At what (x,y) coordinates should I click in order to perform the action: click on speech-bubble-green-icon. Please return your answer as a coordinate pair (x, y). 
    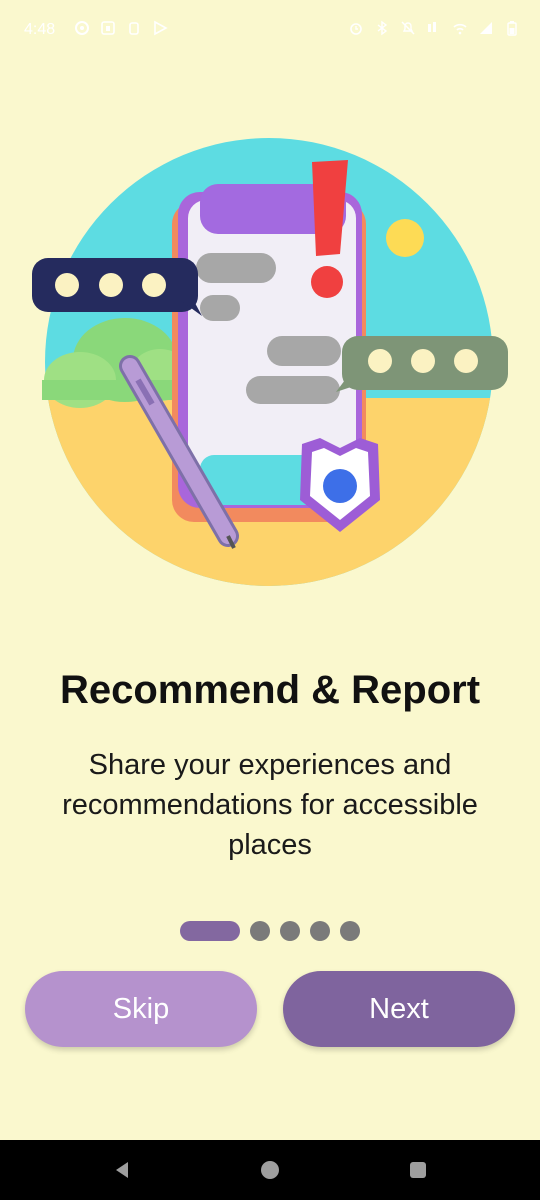
    Looking at the image, I should click on (422, 364).